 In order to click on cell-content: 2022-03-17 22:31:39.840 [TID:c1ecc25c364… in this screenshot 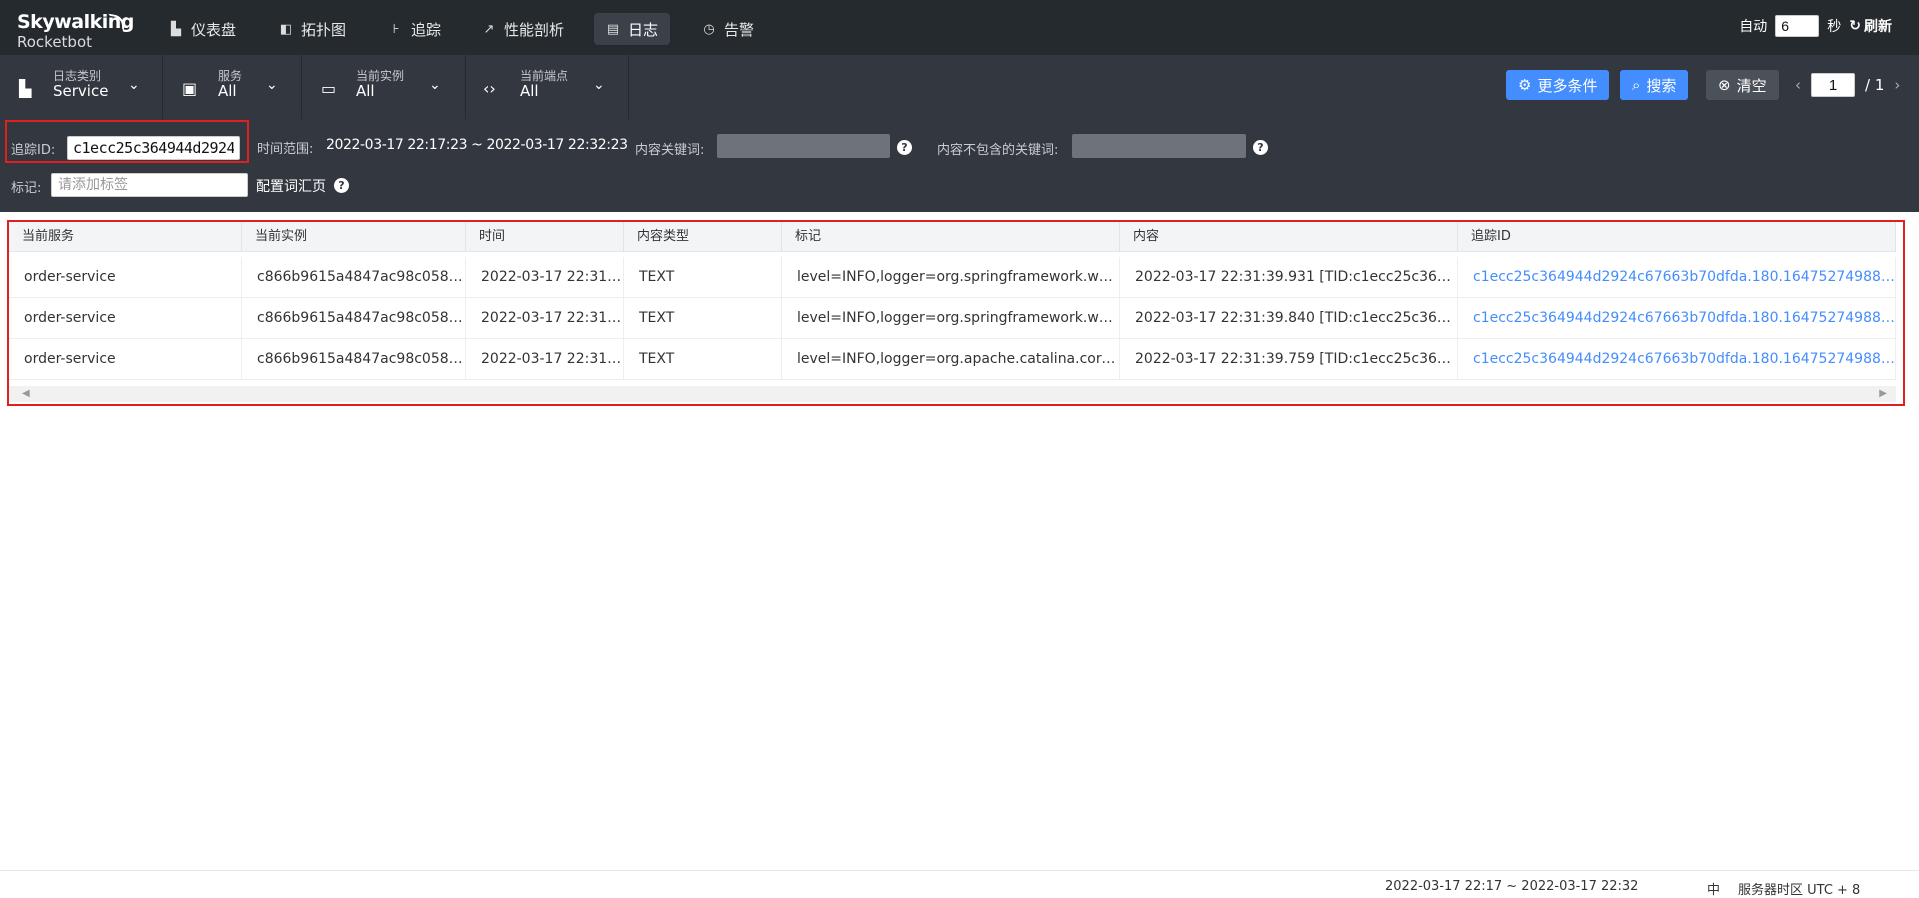, I will do `click(1289, 318)`.